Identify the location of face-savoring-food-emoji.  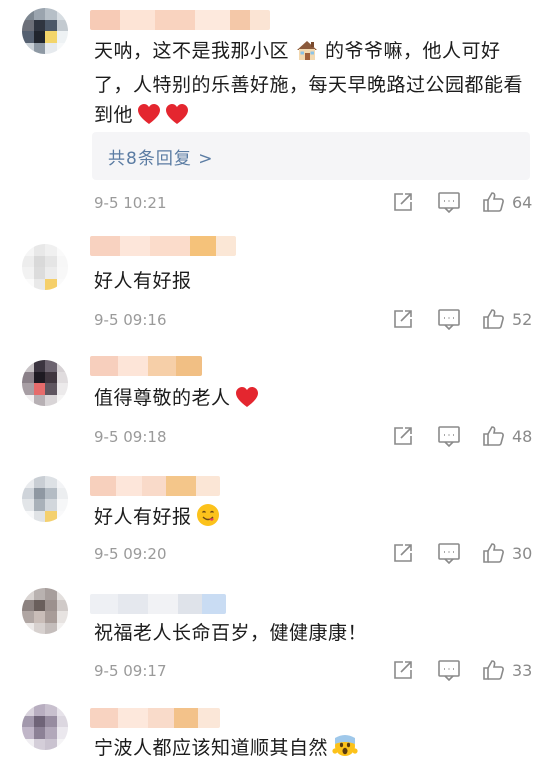
(208, 519).